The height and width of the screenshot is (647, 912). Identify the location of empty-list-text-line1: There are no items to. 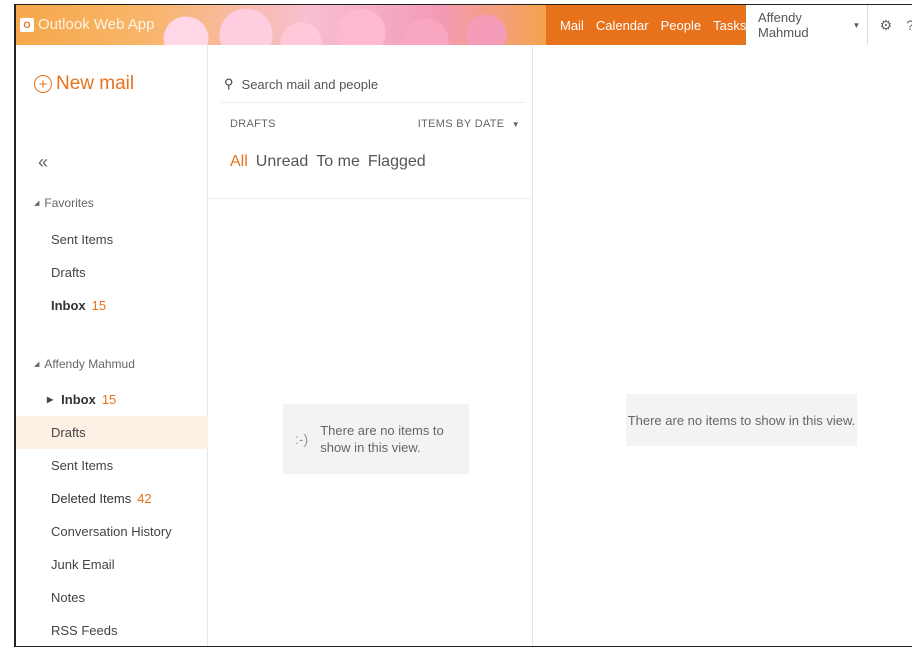
(382, 430).